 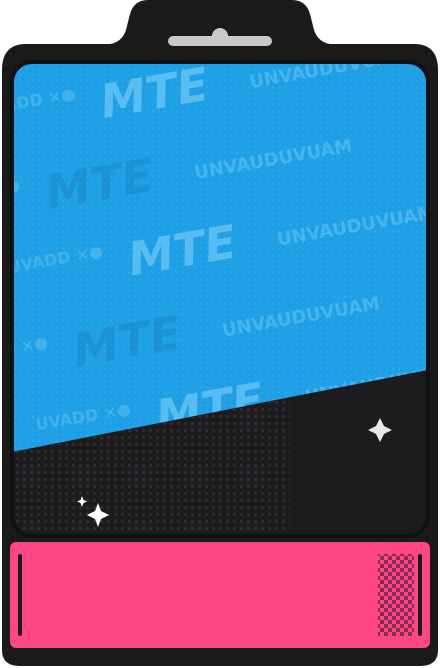 What do you see at coordinates (420, 595) in the screenshot?
I see `footer-right-bar` at bounding box center [420, 595].